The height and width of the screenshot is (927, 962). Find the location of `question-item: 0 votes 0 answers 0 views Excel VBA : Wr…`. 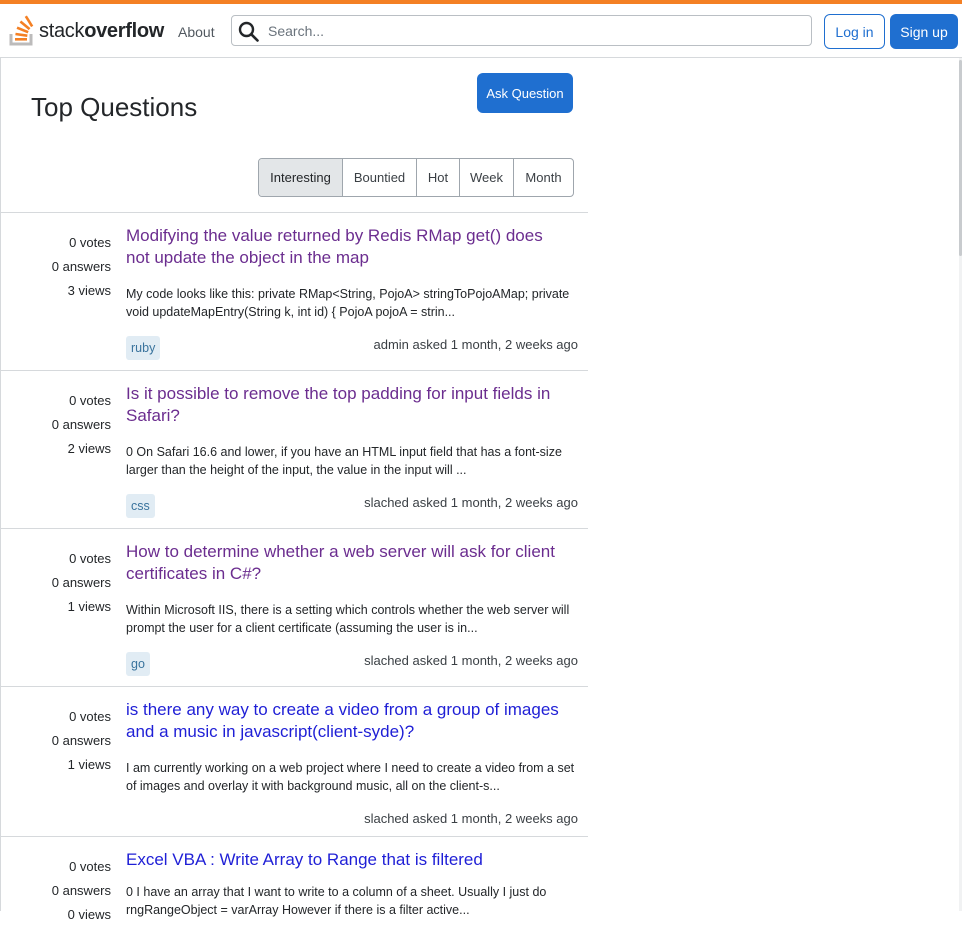

question-item: 0 votes 0 answers 0 views Excel VBA : Wr… is located at coordinates (294, 879).